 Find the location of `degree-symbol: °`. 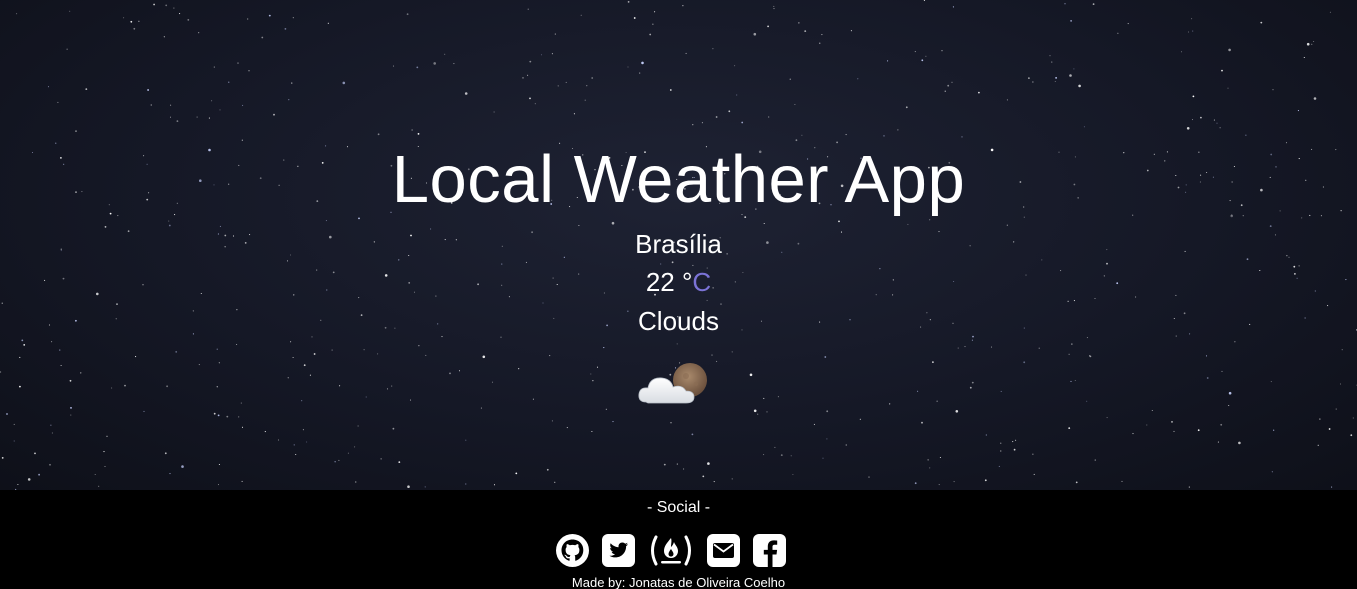

degree-symbol: ° is located at coordinates (687, 282).